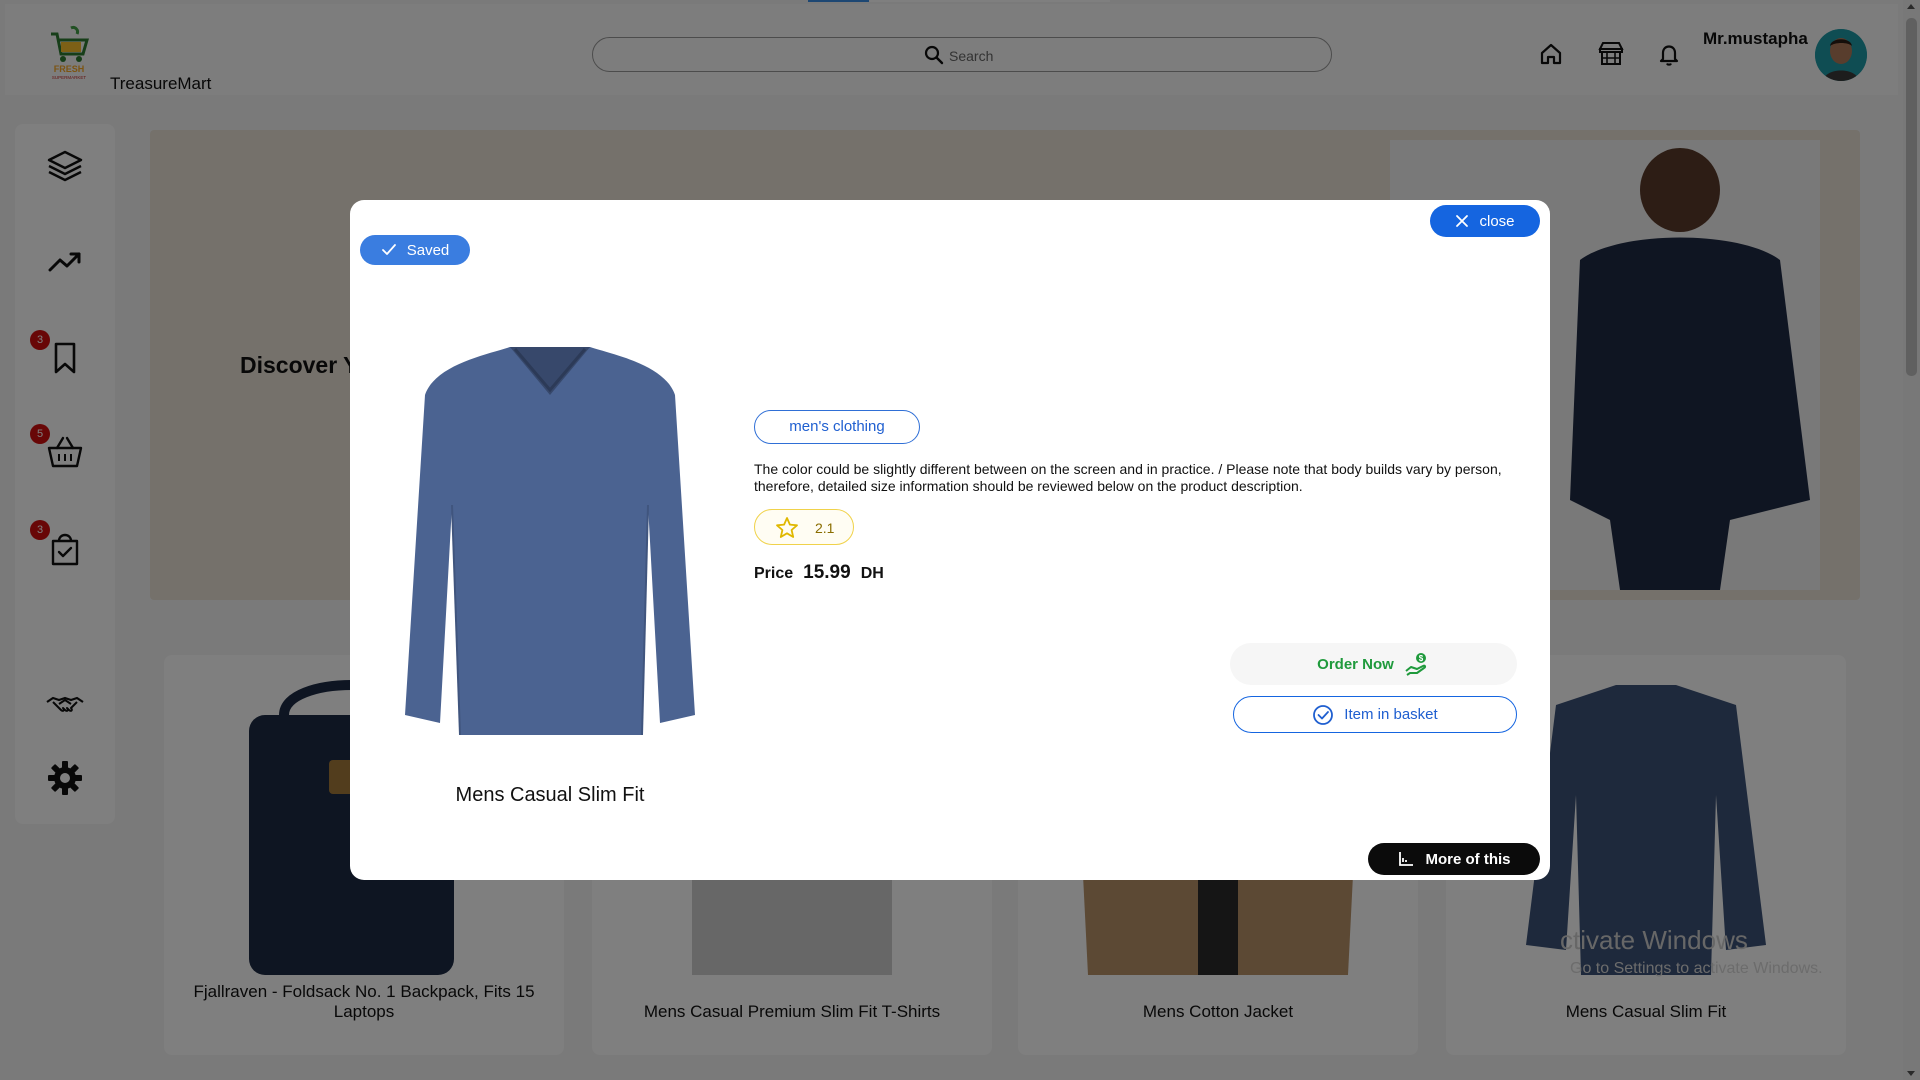 Image resolution: width=1920 pixels, height=1080 pixels. What do you see at coordinates (1355, 664) in the screenshot?
I see `order-now-label: Order Now` at bounding box center [1355, 664].